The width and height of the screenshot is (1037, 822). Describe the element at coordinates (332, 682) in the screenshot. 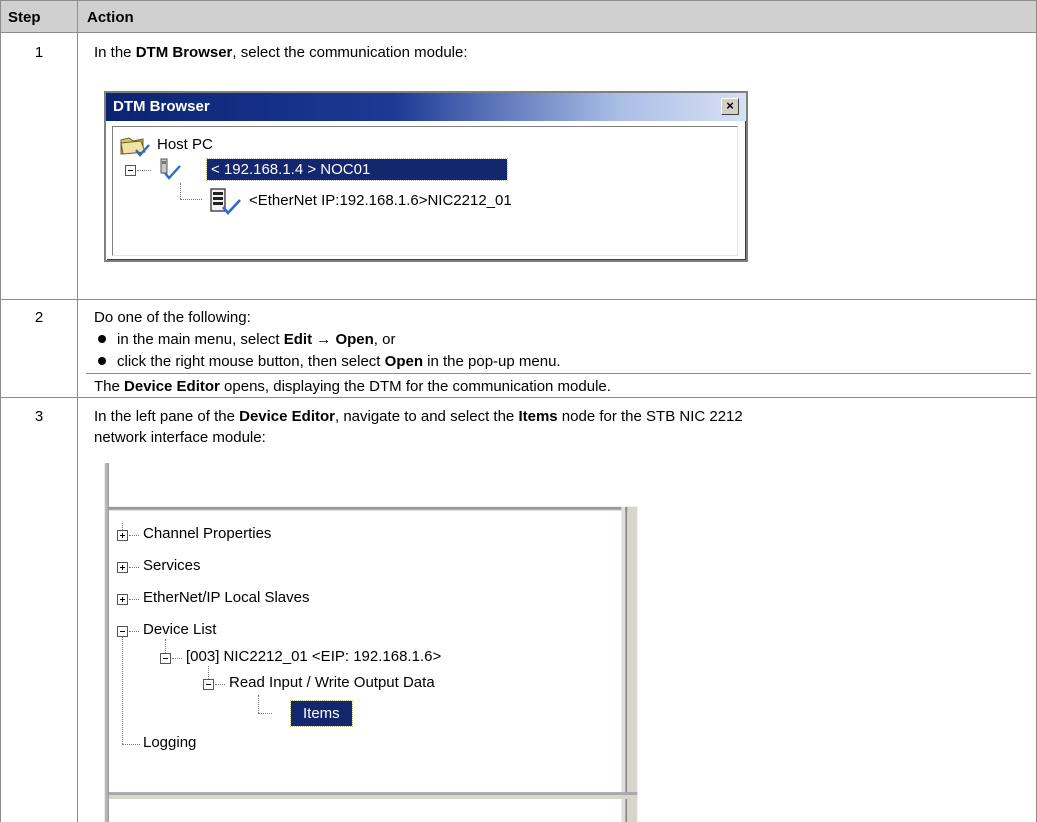

I see `tree-node-read-write-data: Read Input / Write Output Data` at that location.